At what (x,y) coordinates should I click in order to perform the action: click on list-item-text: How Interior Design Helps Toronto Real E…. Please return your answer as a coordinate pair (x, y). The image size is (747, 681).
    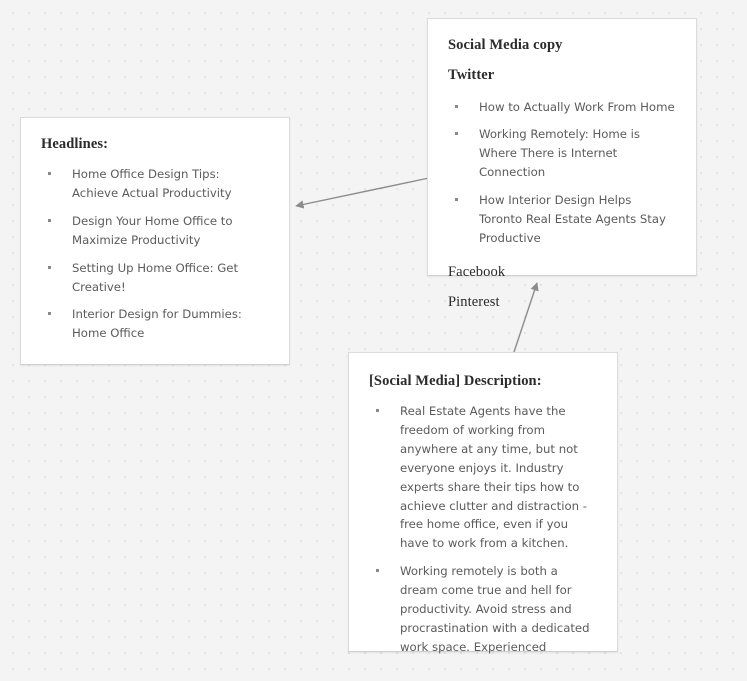
    Looking at the image, I should click on (572, 219).